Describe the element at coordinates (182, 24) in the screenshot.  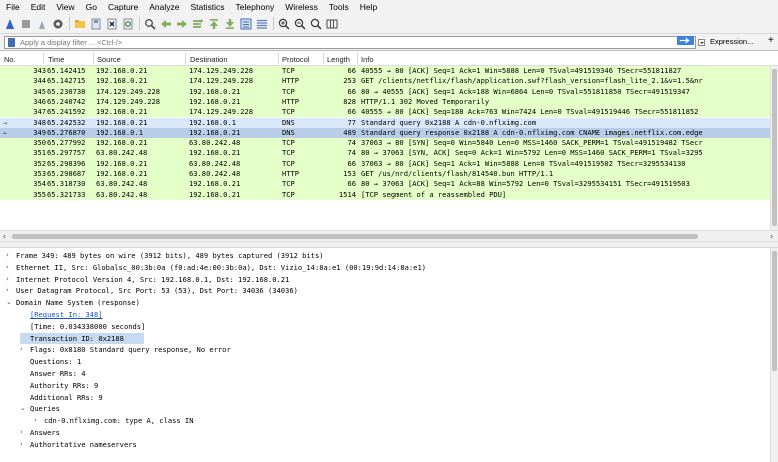
I see `go-forward-icon` at that location.